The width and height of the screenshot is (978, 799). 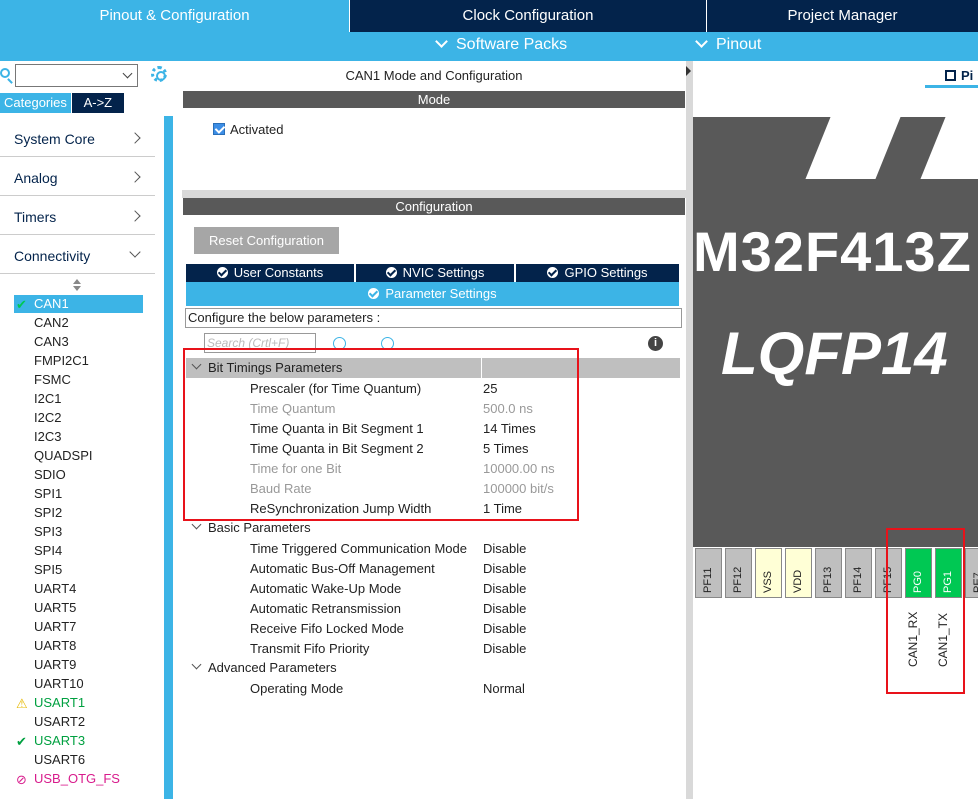 What do you see at coordinates (708, 580) in the screenshot?
I see `pin-label: PF11` at bounding box center [708, 580].